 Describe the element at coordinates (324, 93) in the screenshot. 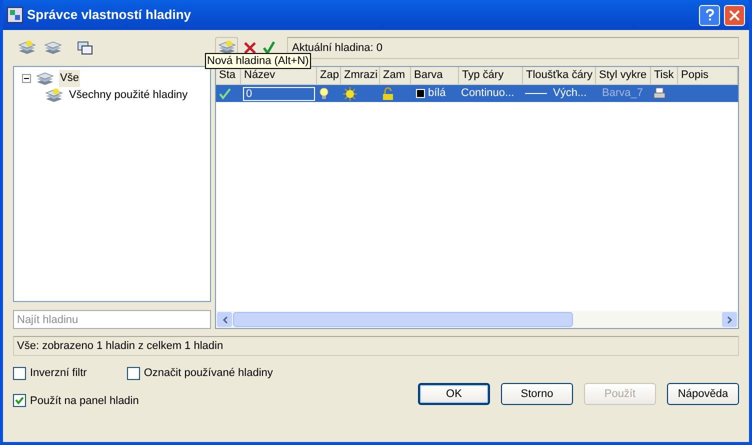

I see `bulb-icon` at that location.